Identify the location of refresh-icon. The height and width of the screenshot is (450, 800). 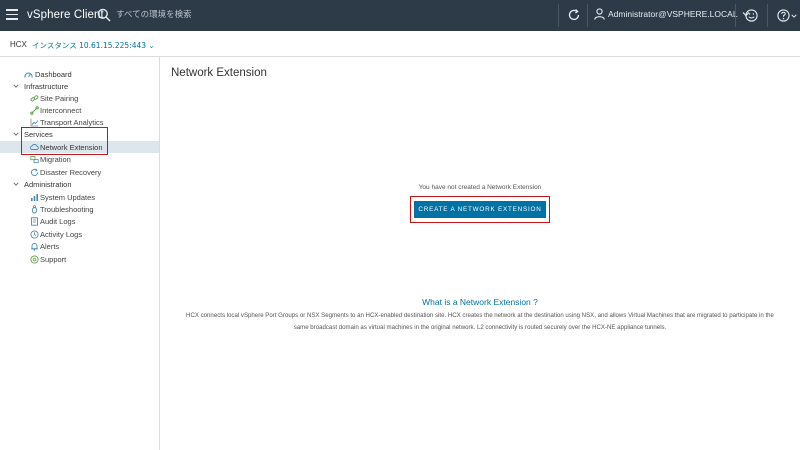
(574, 15).